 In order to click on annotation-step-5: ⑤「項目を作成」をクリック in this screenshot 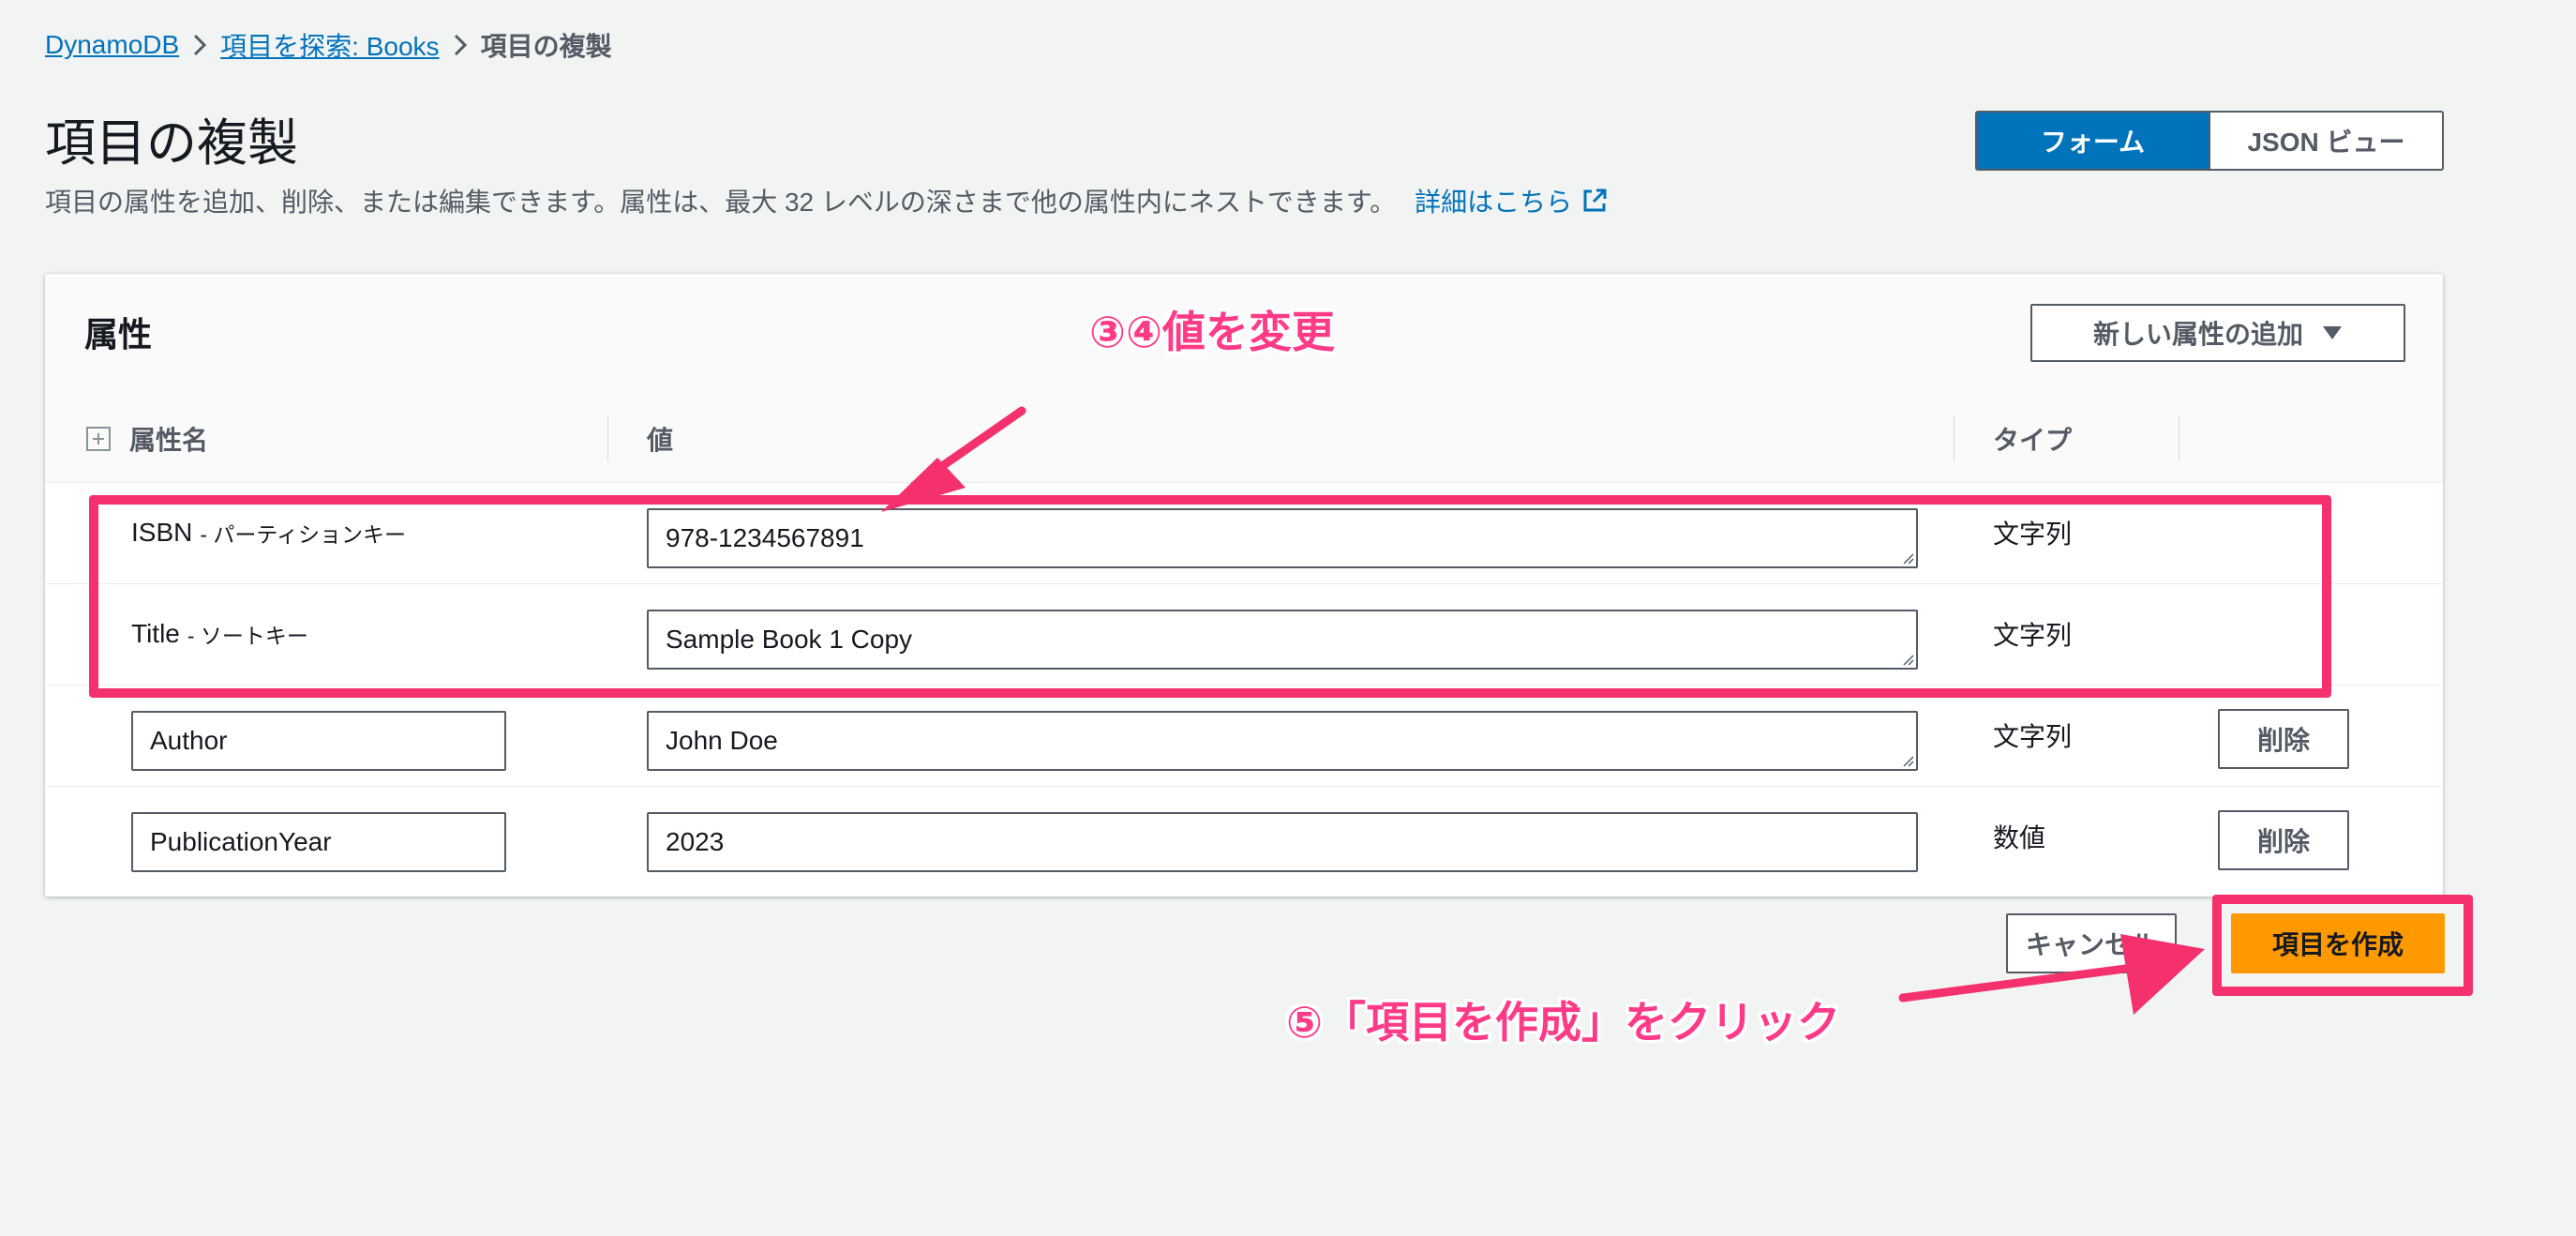, I will do `click(1563, 1022)`.